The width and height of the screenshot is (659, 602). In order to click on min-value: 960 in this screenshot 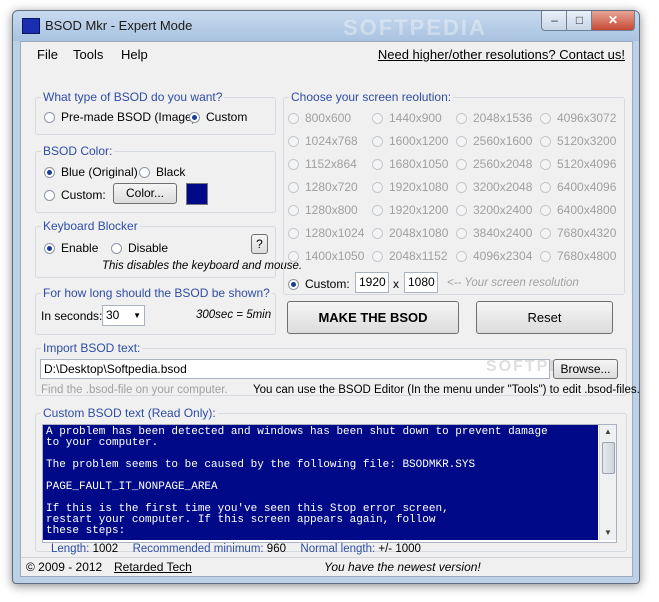, I will do `click(276, 549)`.